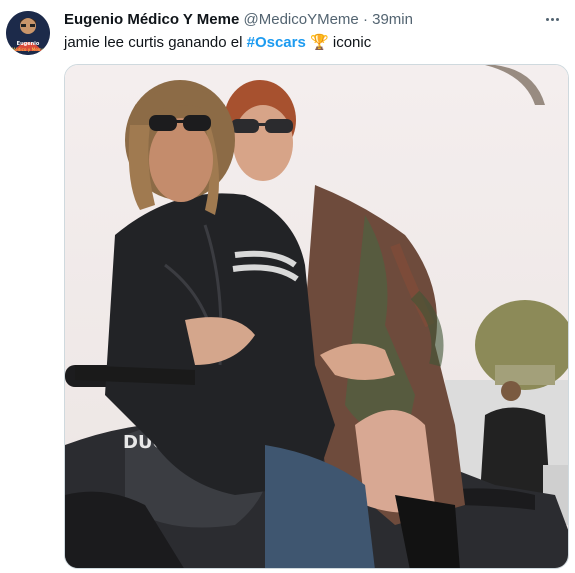 The image size is (575, 573). What do you see at coordinates (155, 42) in the screenshot?
I see `tweet-text-before: jamie lee curtis ganando el` at bounding box center [155, 42].